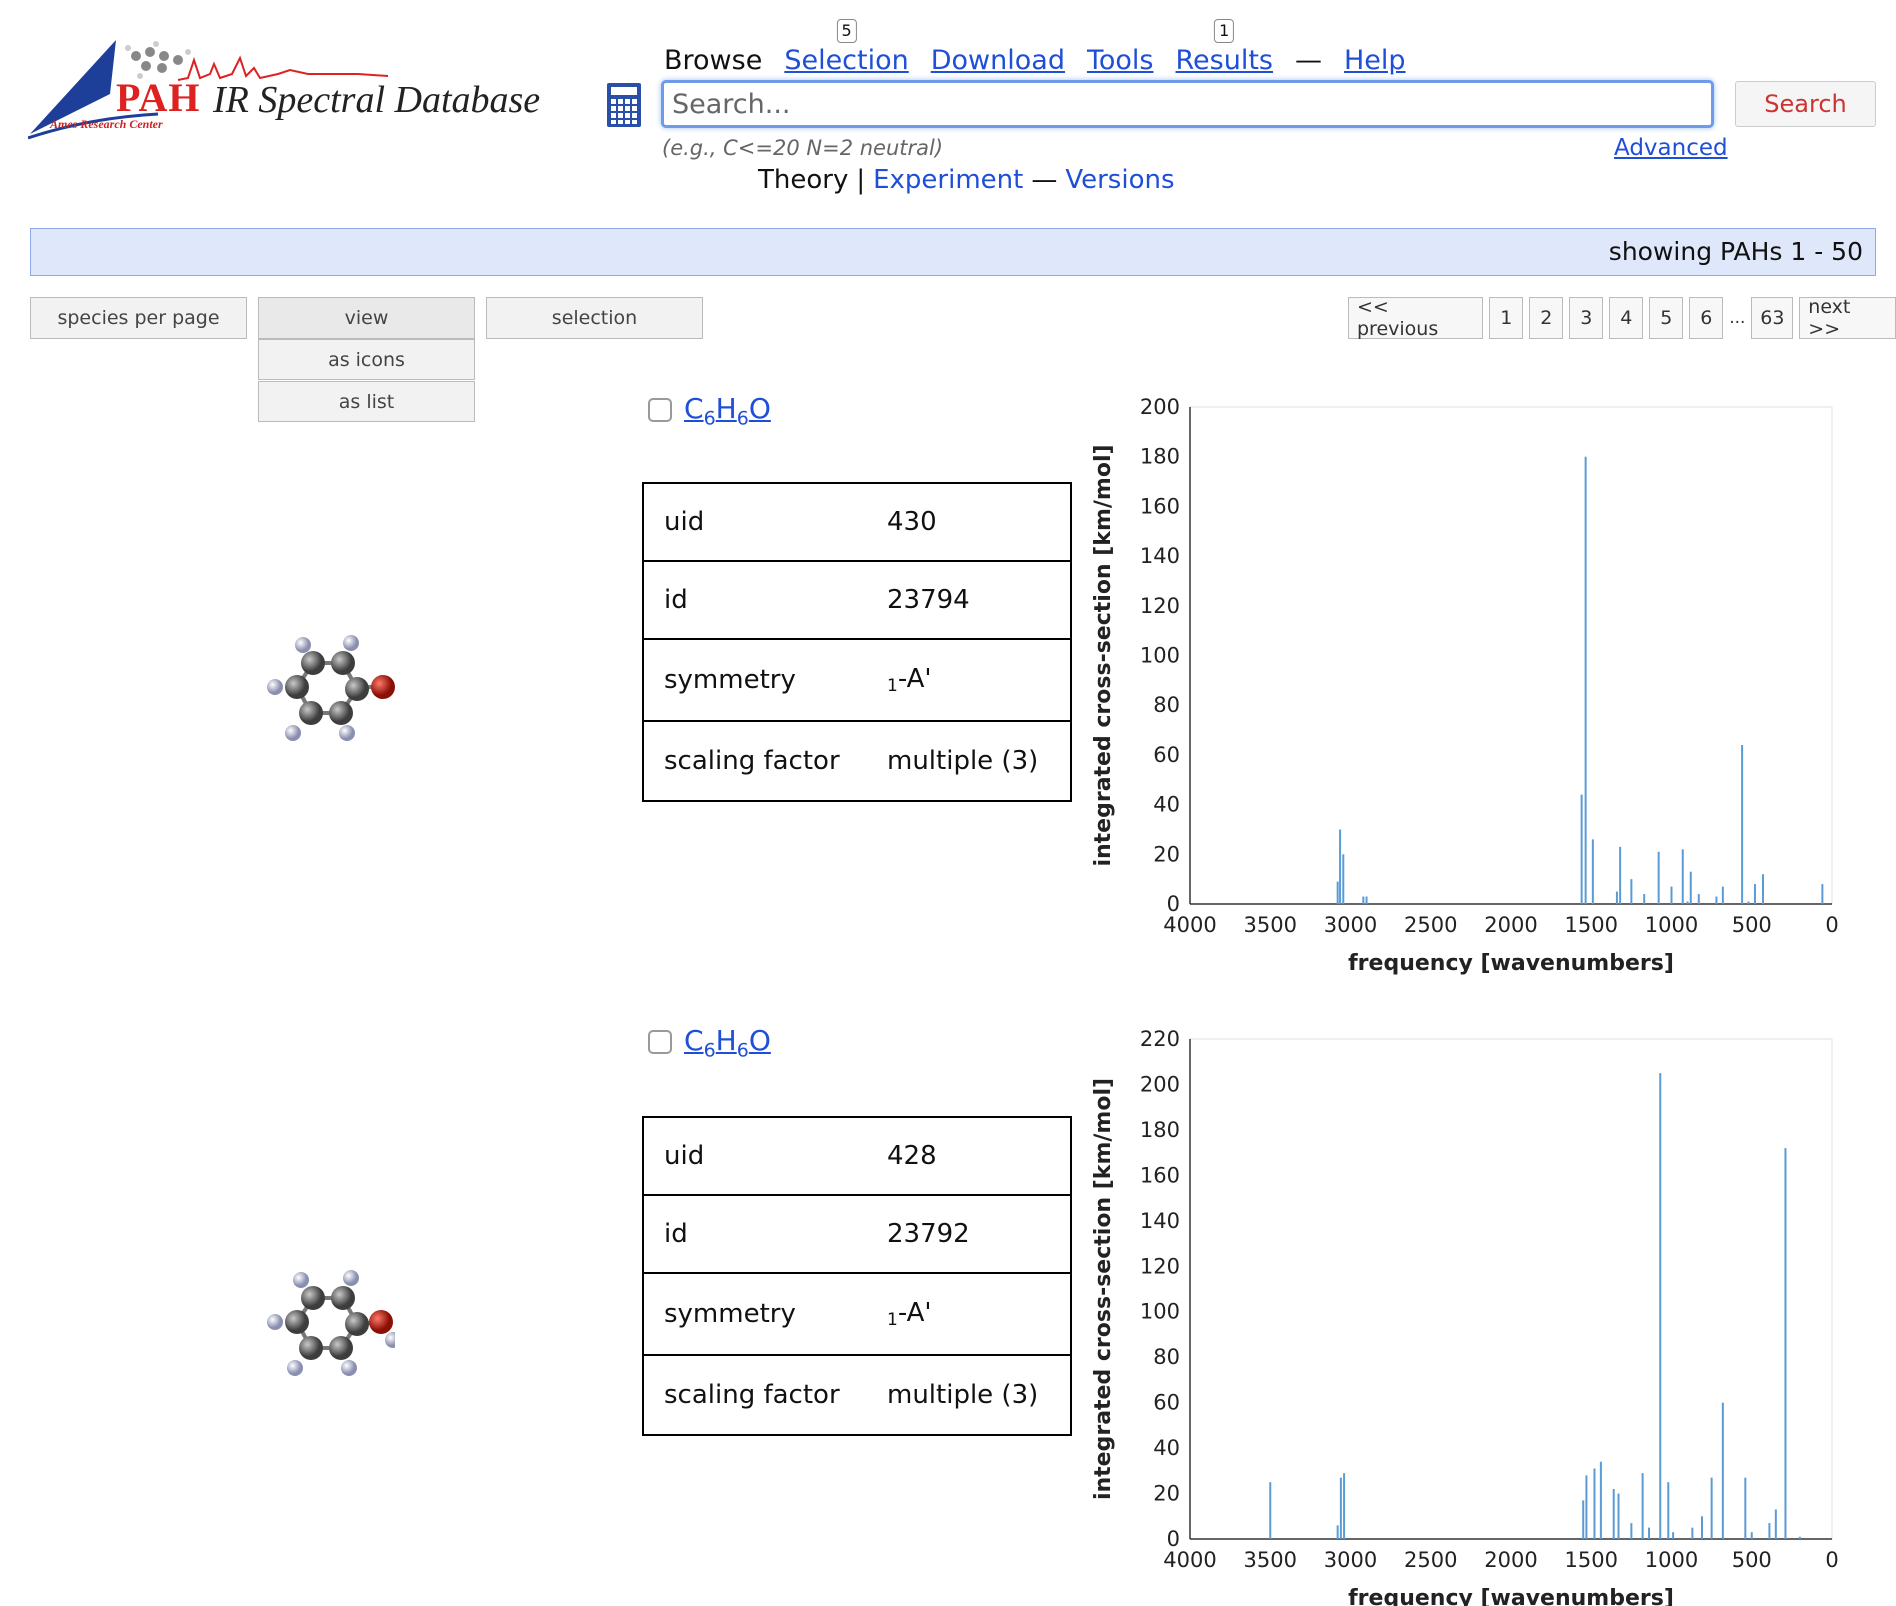 Image resolution: width=1896 pixels, height=1606 pixels. What do you see at coordinates (857, 600) in the screenshot?
I see `table-row: id 23794` at bounding box center [857, 600].